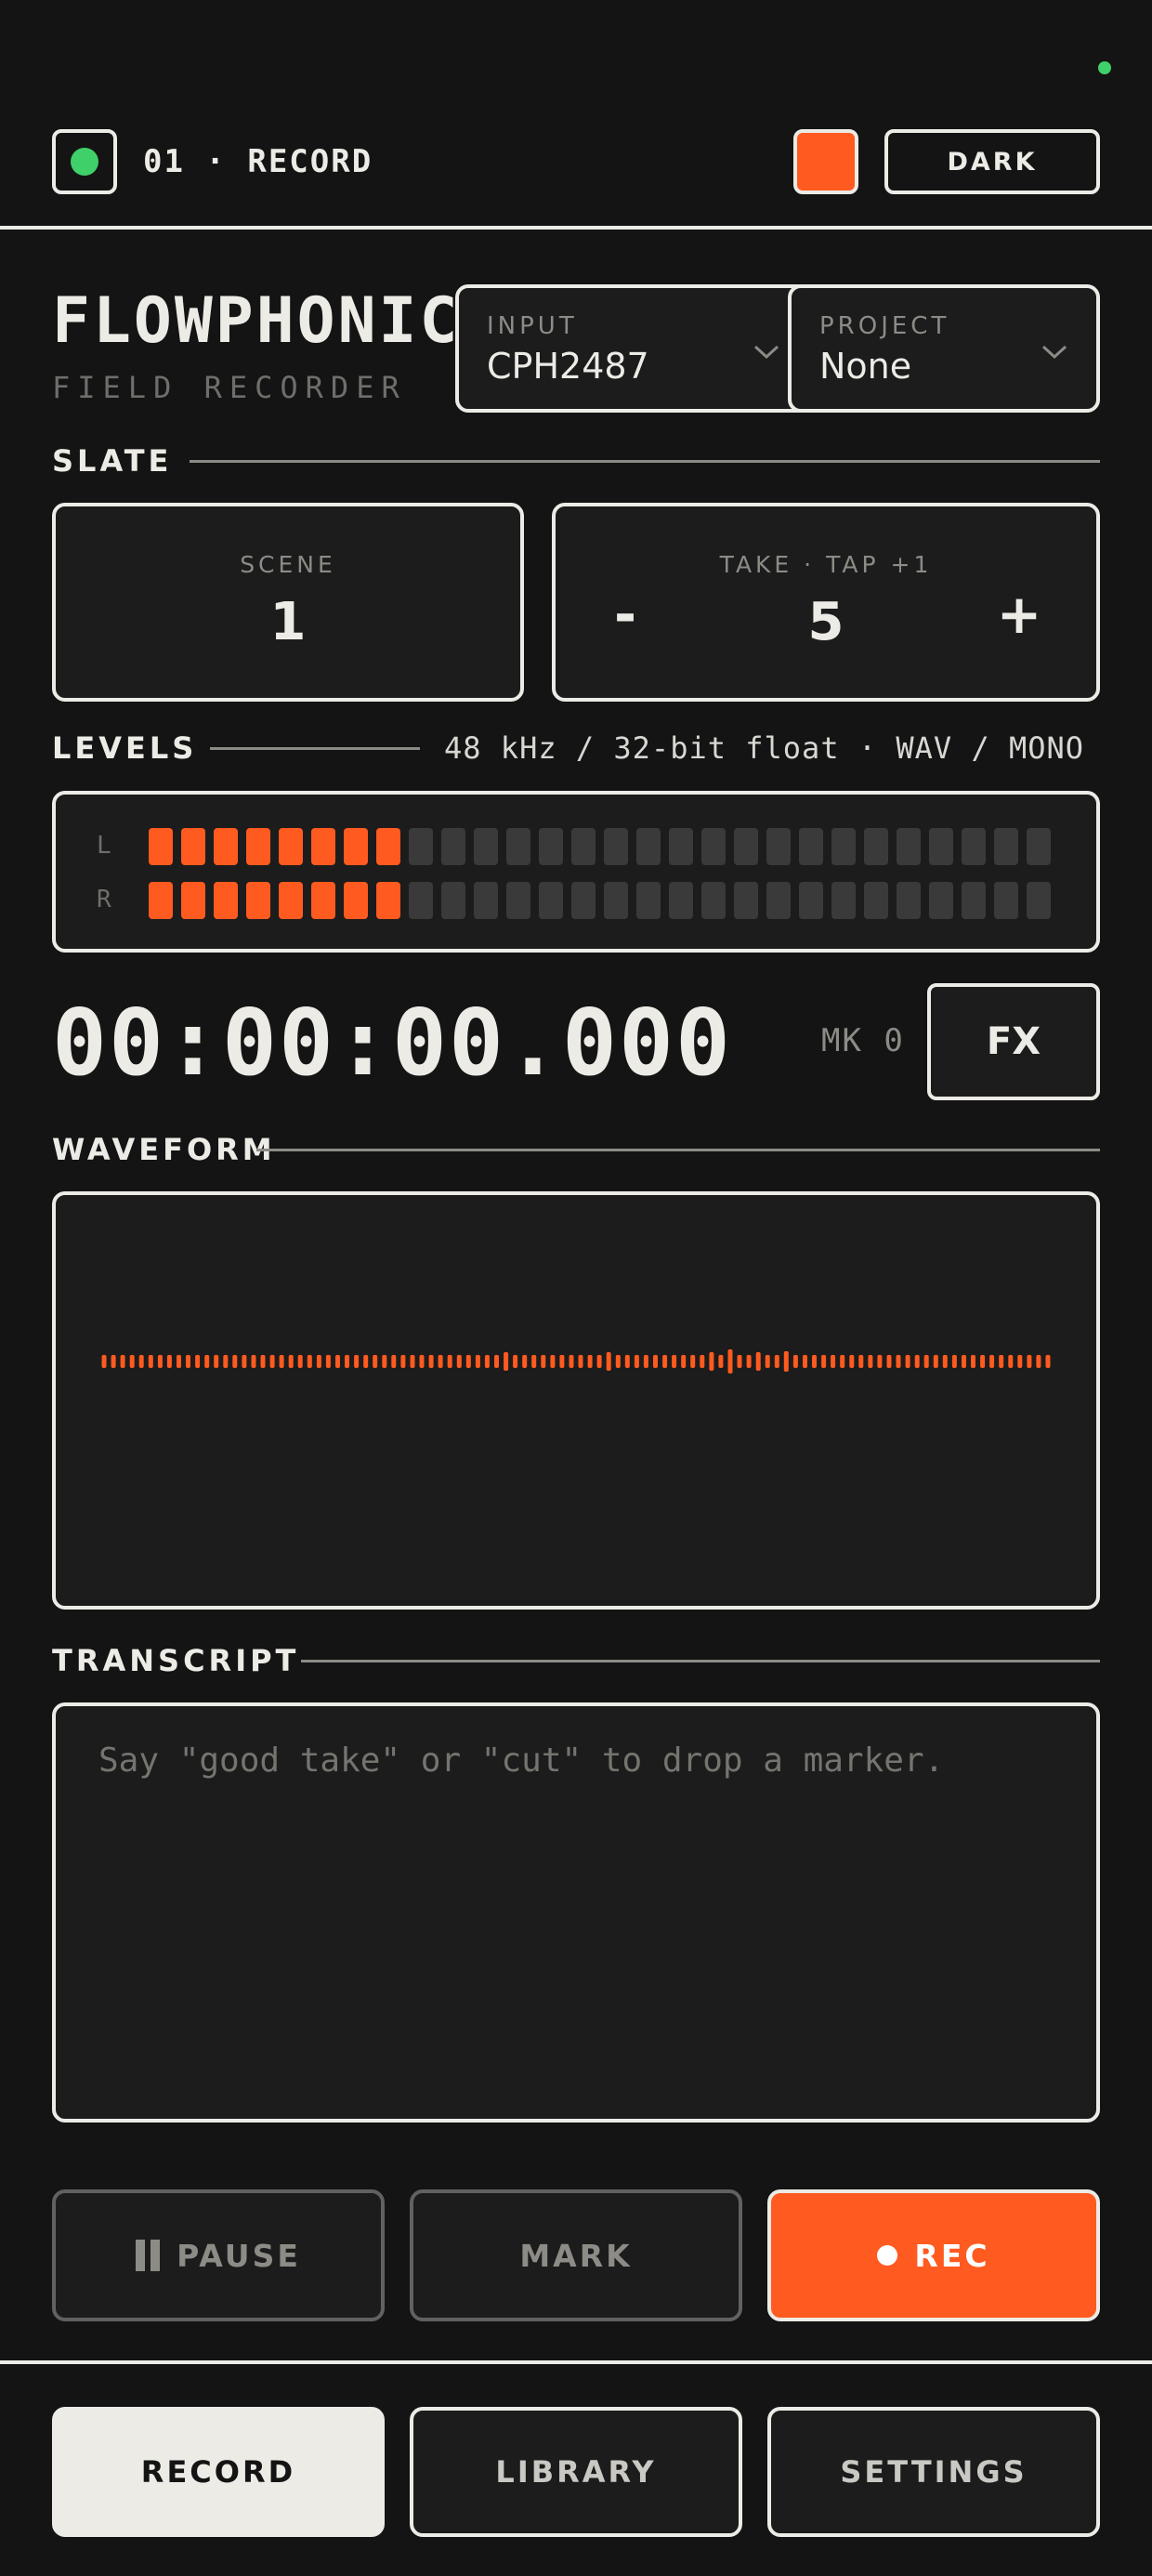 The image size is (1152, 2576). I want to click on mark-button: MARK, so click(576, 2255).